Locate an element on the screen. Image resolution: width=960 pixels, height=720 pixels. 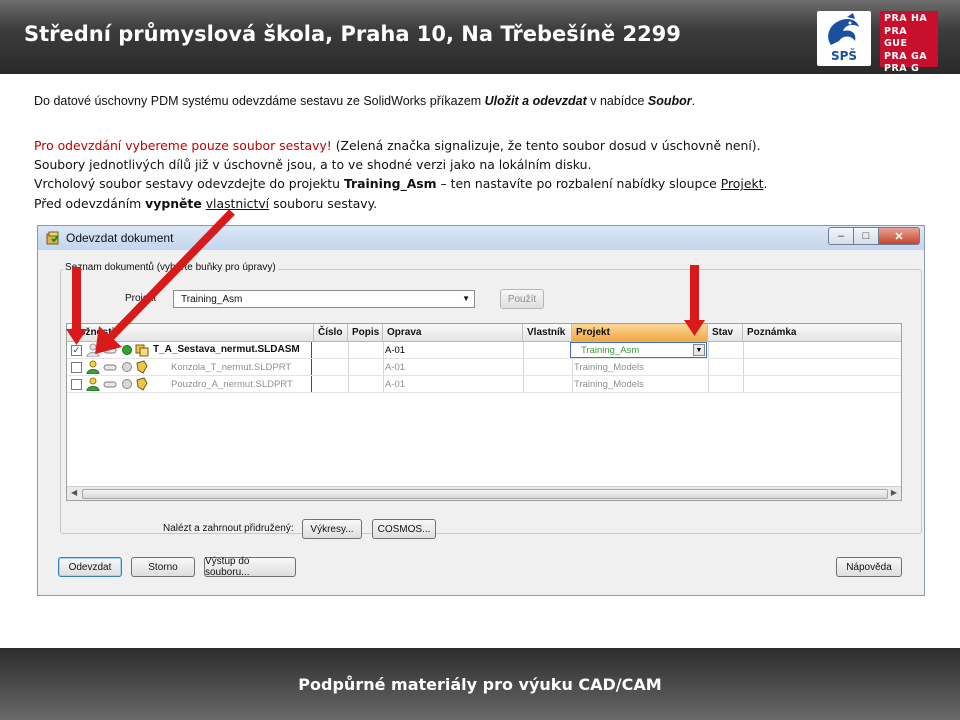
arrow-to-checkbox is located at coordinates (76, 306).